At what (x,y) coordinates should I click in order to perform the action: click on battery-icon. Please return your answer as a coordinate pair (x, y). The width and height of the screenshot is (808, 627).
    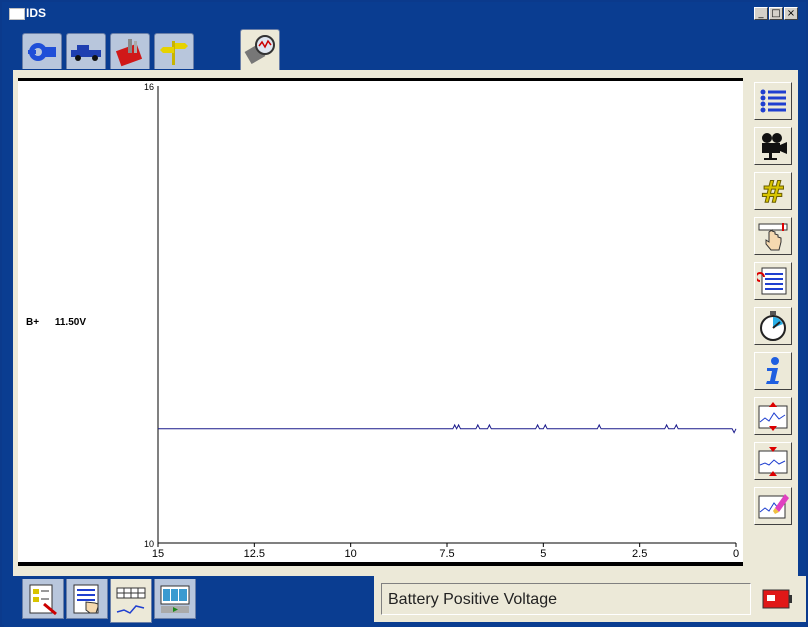
    Looking at the image, I should click on (777, 599).